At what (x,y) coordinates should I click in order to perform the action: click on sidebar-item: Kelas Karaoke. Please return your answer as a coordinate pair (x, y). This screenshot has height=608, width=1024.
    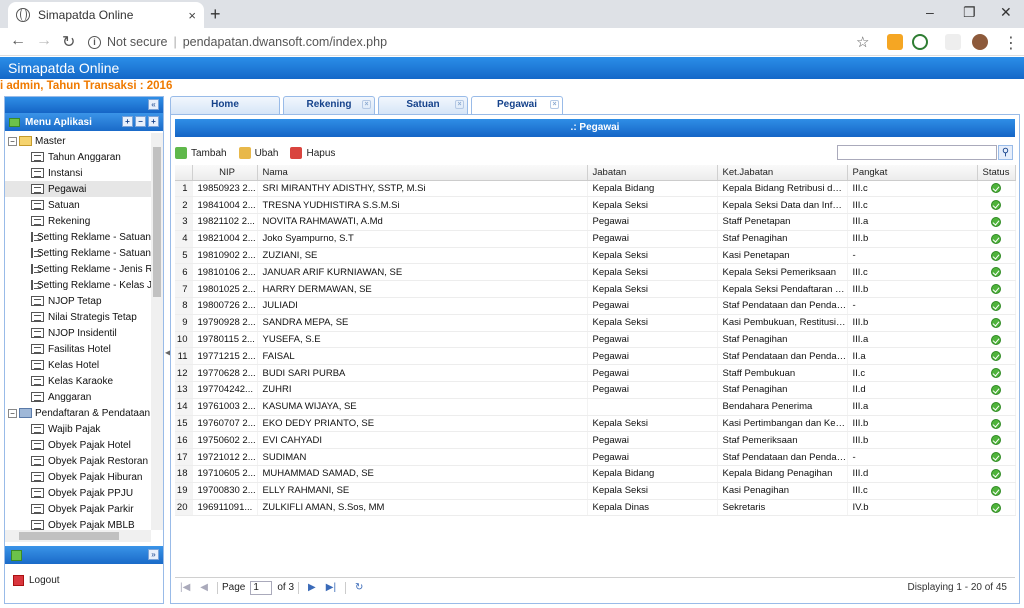
    Looking at the image, I should click on (78, 381).